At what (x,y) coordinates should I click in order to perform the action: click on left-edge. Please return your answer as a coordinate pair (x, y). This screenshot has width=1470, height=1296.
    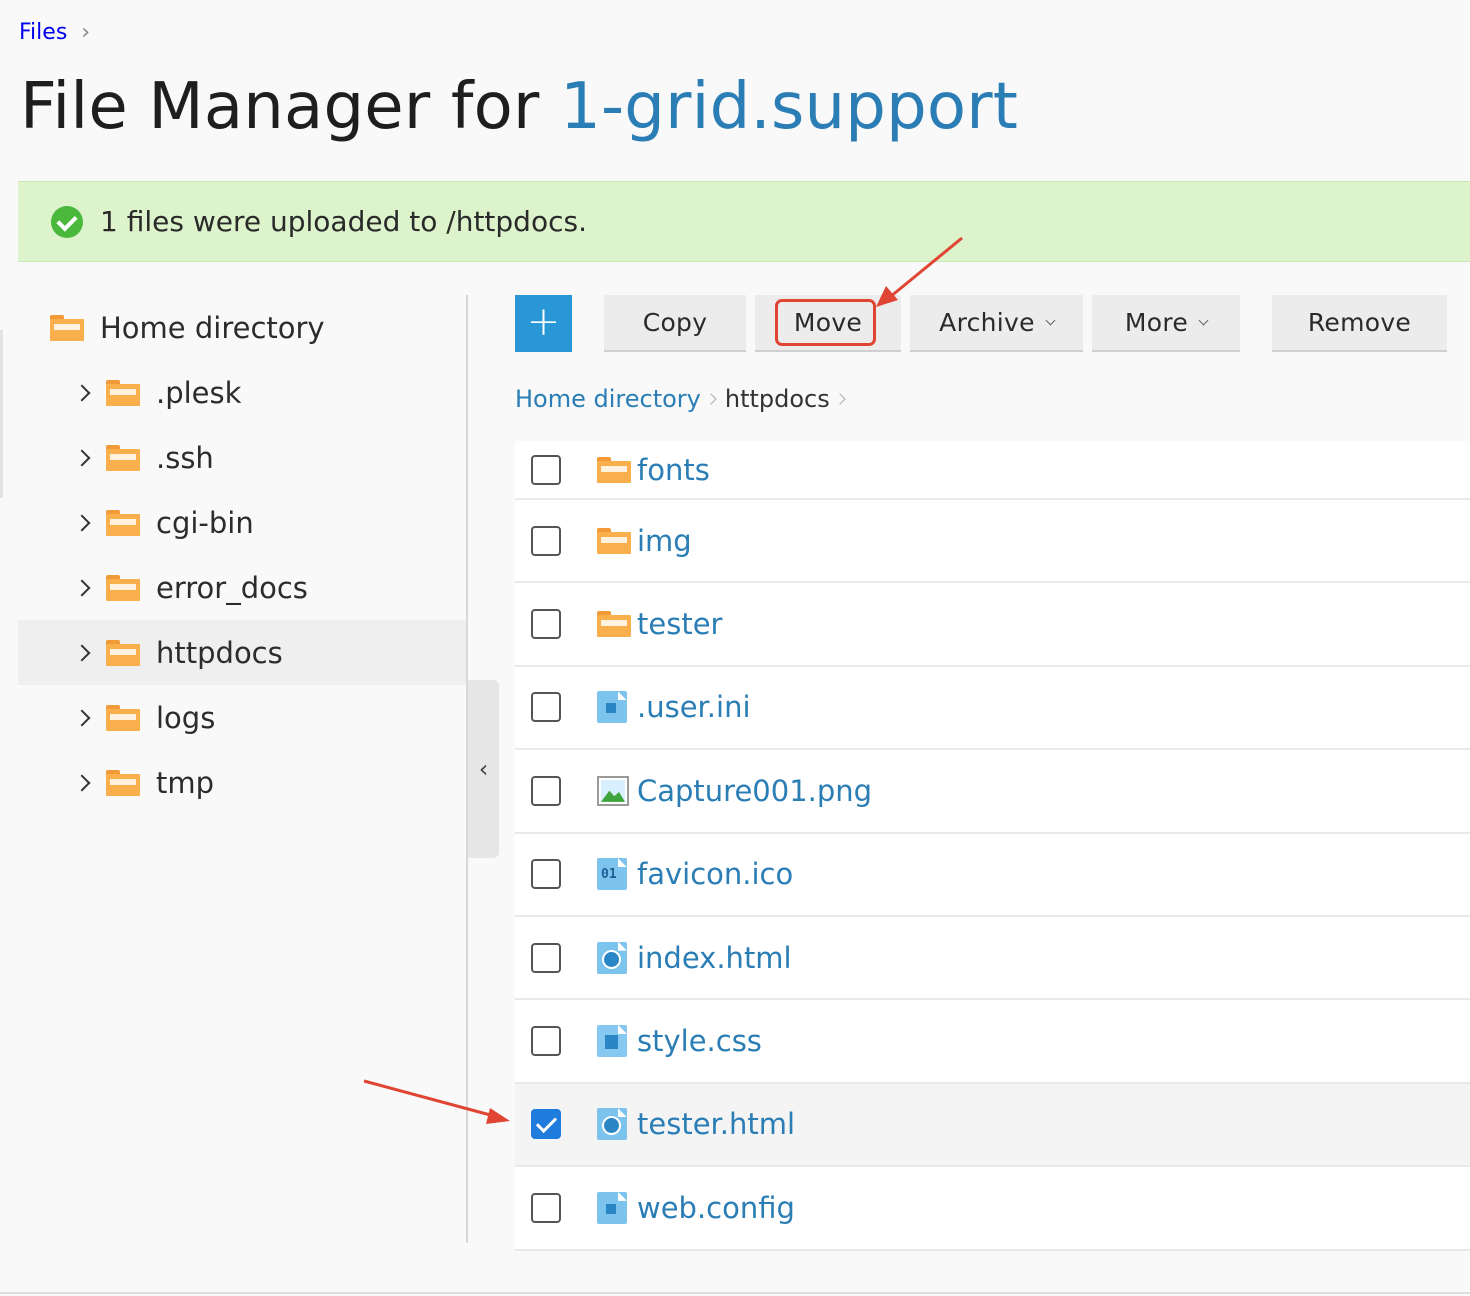
    Looking at the image, I should click on (1, 414).